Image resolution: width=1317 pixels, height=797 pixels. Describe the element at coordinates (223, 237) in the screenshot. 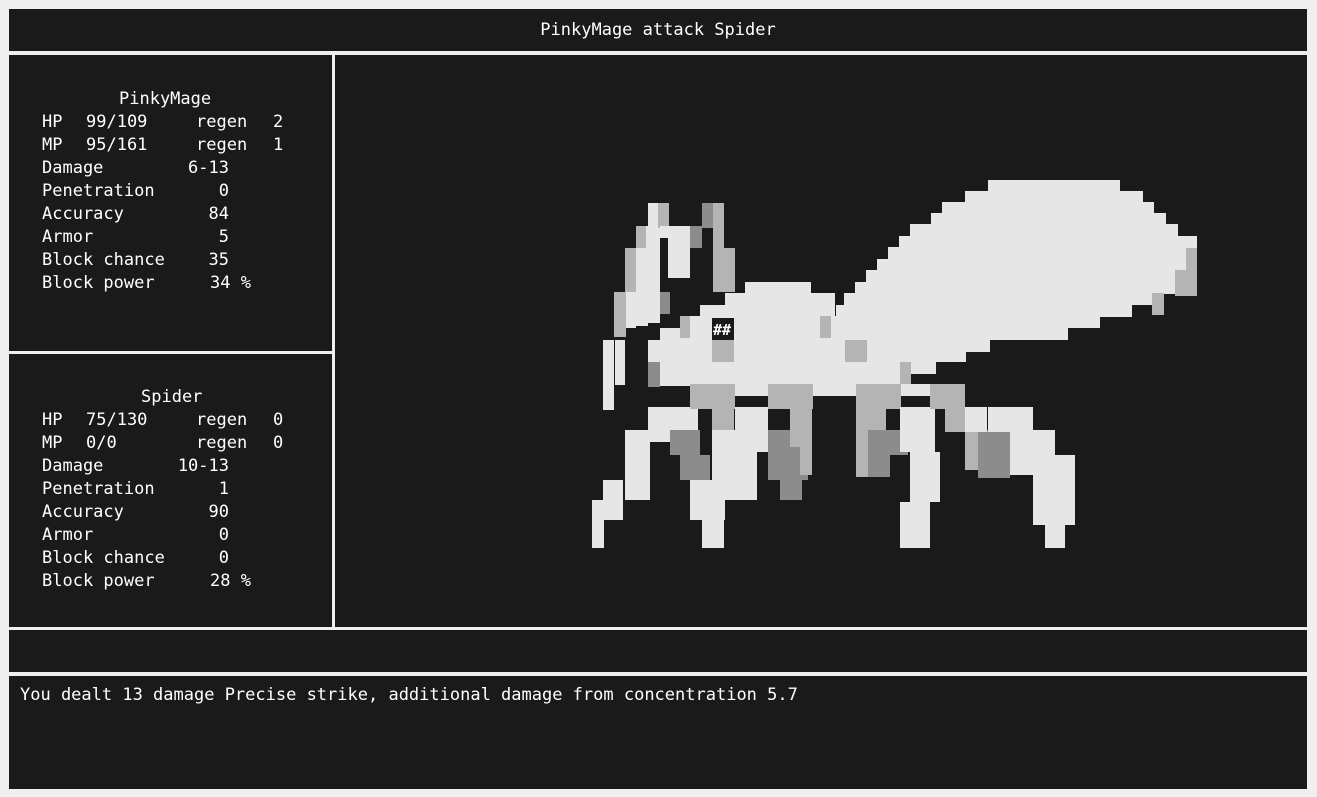

I see `stat-value: 5` at that location.